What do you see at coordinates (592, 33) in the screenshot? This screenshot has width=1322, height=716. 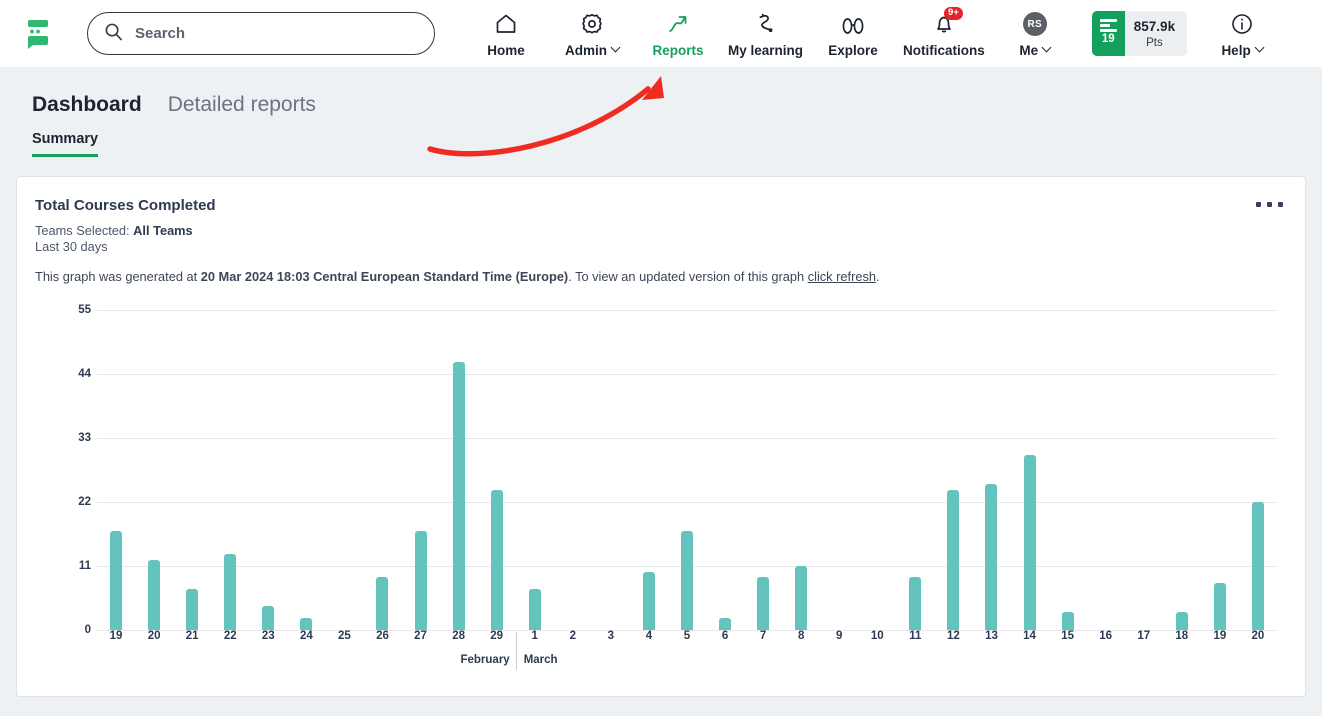 I see `nav-item-admin: Admin` at bounding box center [592, 33].